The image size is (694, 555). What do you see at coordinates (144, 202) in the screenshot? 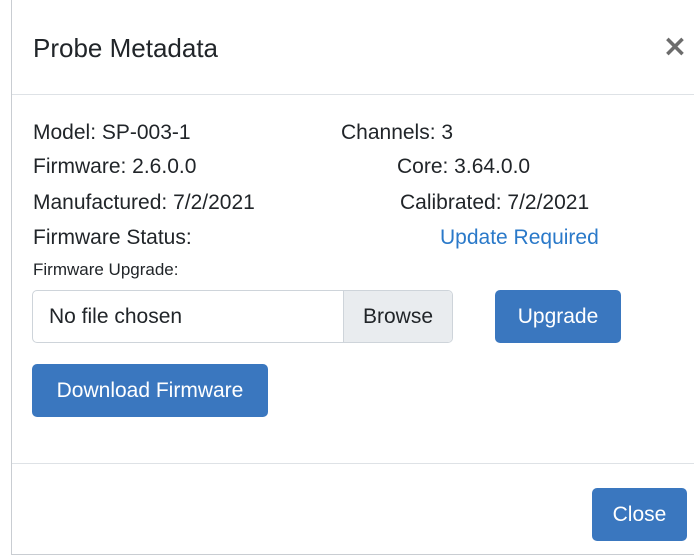
I see `manufactured-text: Manufactured: 7/2/2021` at bounding box center [144, 202].